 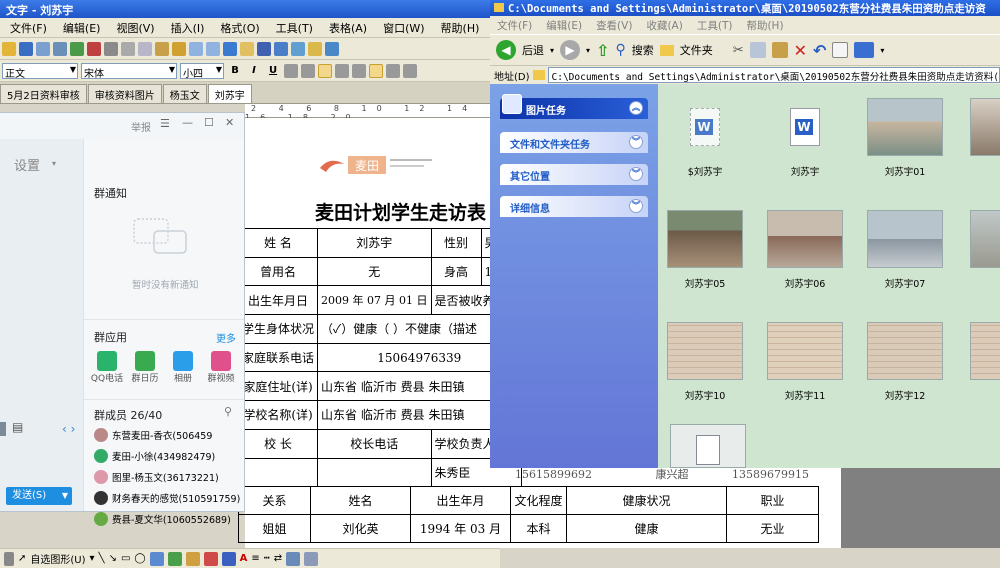 What do you see at coordinates (68, 429) in the screenshot?
I see `chevron-left-right-icon: ‹ ›` at bounding box center [68, 429].